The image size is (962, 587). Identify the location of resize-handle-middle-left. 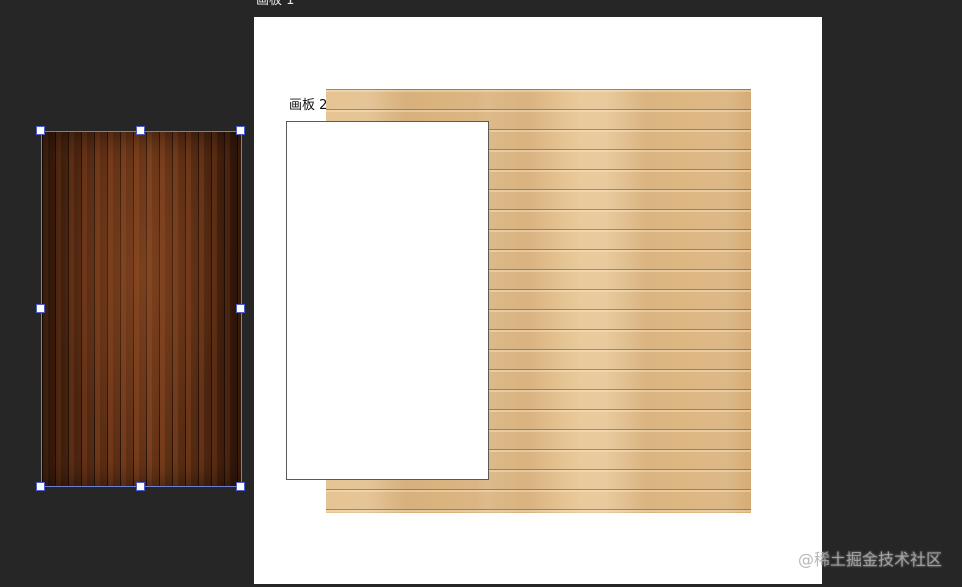
(40, 308).